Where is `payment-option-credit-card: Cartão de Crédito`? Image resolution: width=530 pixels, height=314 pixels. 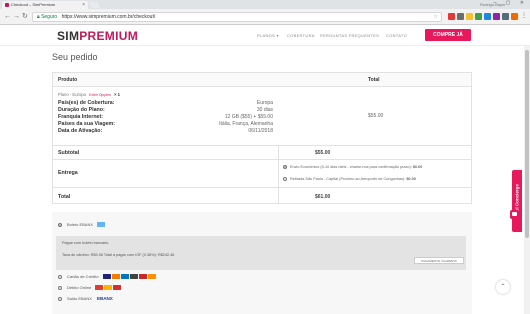
payment-option-credit-card: Cartão de Crédito is located at coordinates (107, 277).